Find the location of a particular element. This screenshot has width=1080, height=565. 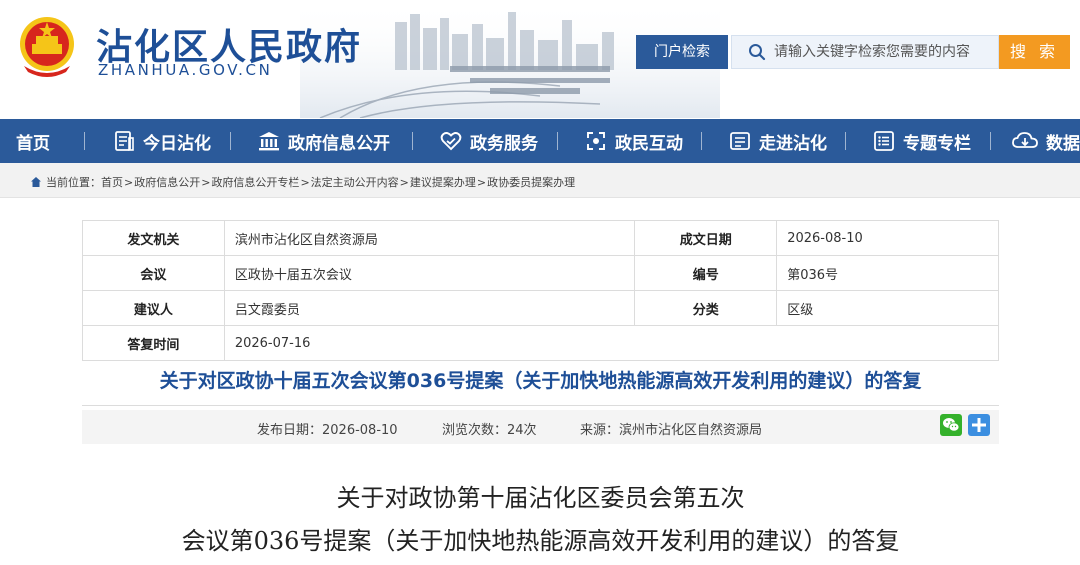

nav-item-data: 数据 is located at coordinates (1046, 141).